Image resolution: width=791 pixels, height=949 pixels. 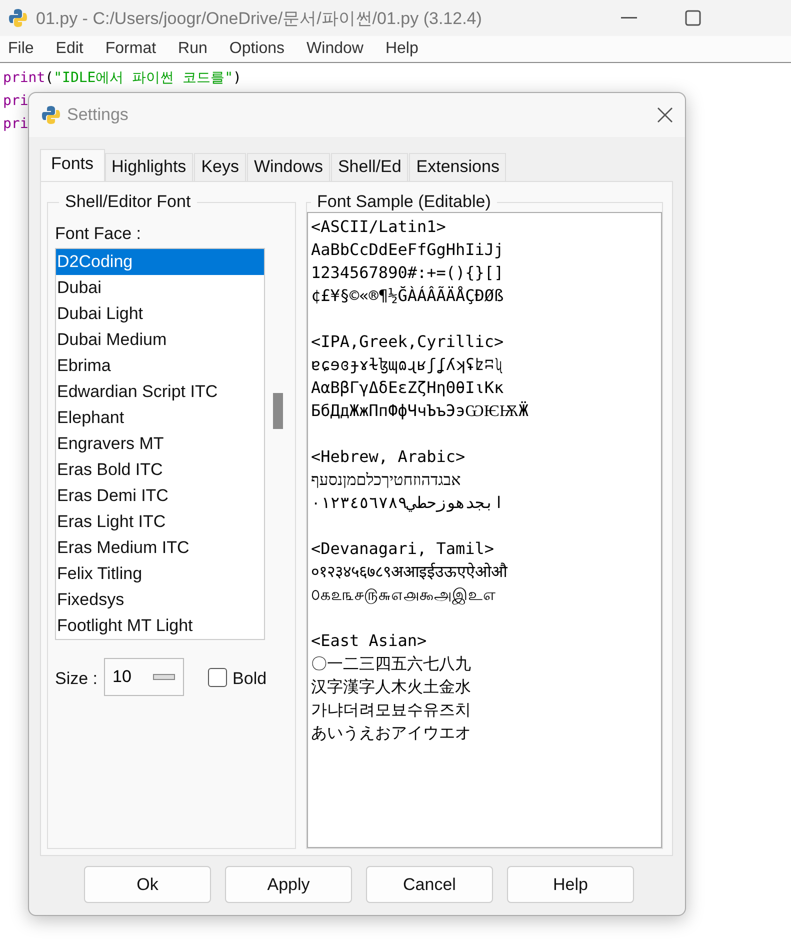 What do you see at coordinates (693, 18) in the screenshot?
I see `maximize-icon` at bounding box center [693, 18].